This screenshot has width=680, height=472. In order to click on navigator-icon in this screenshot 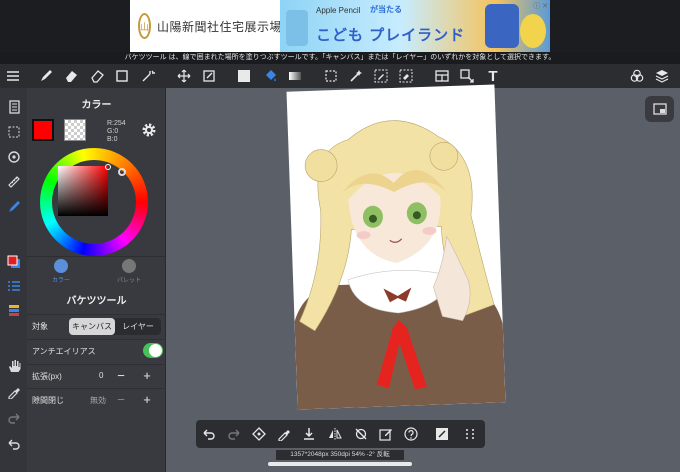, I will do `click(659, 109)`.